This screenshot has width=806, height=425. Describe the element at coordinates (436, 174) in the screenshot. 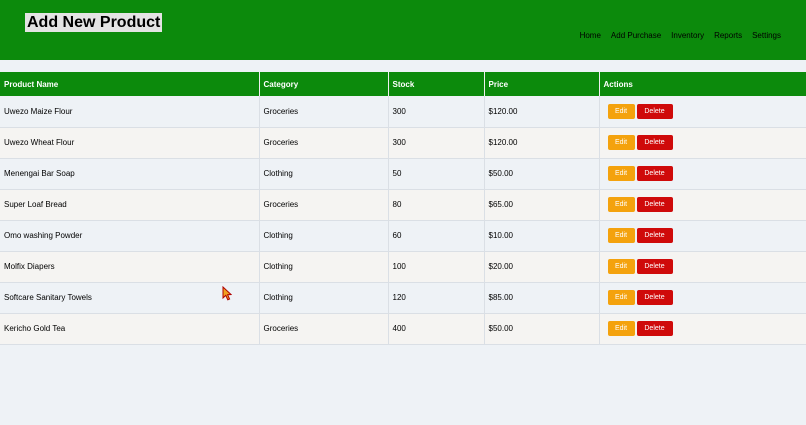

I see `stock-cell: 50` at that location.